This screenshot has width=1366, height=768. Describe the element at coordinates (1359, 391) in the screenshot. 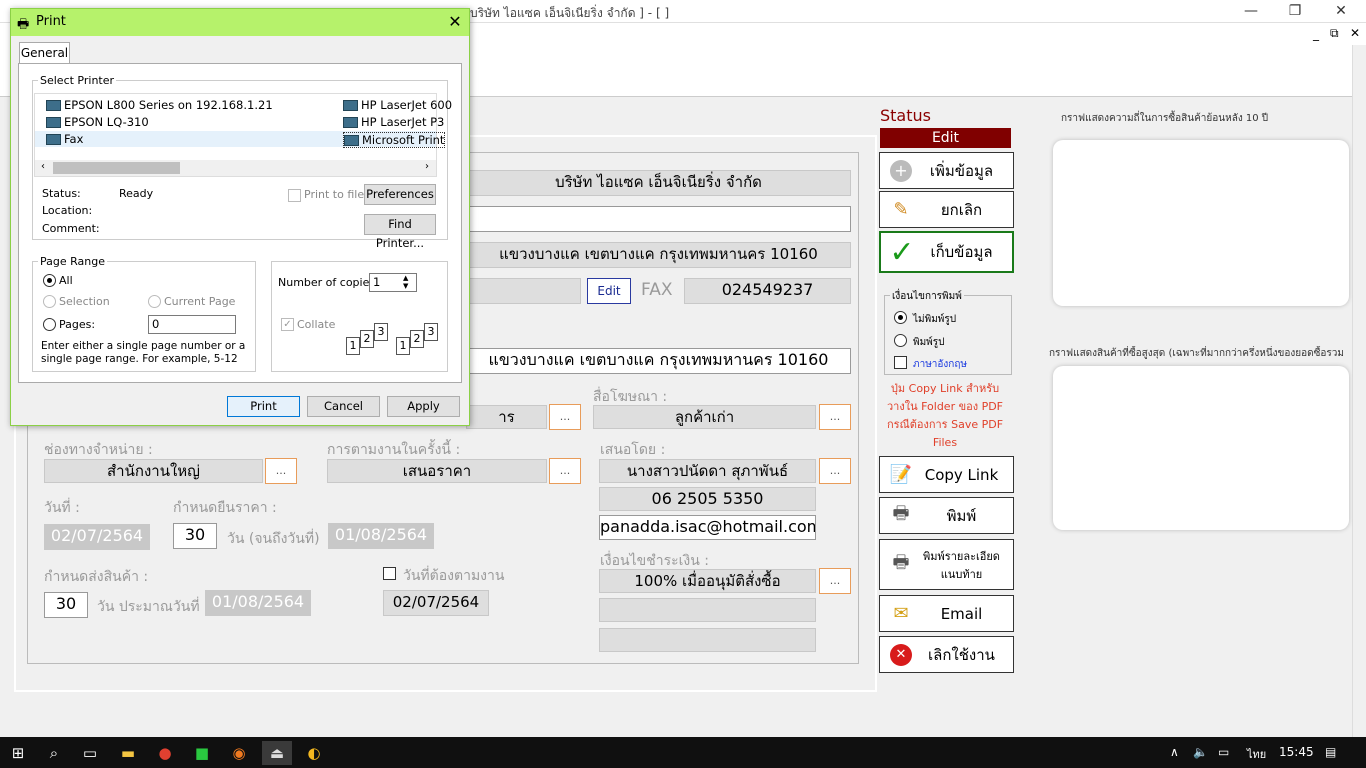

I see `vertical-scrollbar` at that location.